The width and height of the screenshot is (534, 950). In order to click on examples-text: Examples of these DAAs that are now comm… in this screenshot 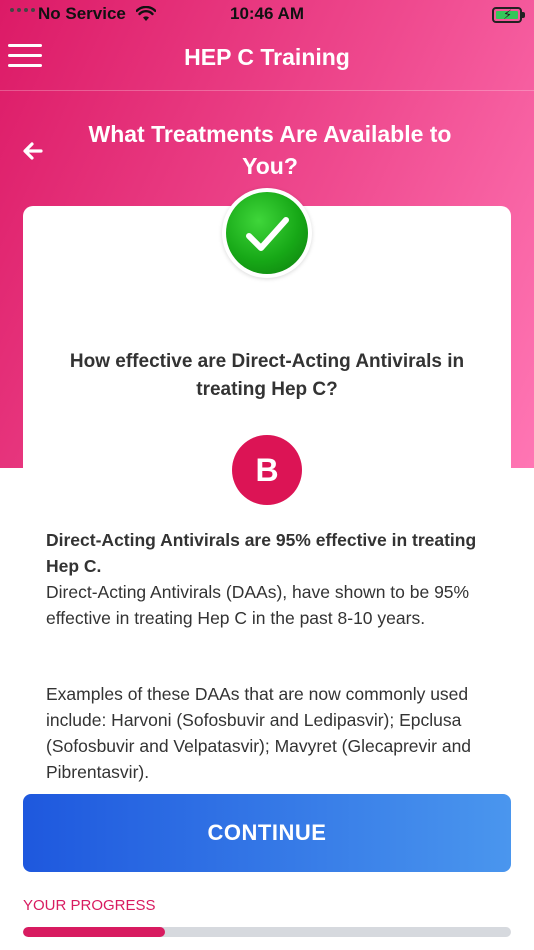, I will do `click(259, 733)`.